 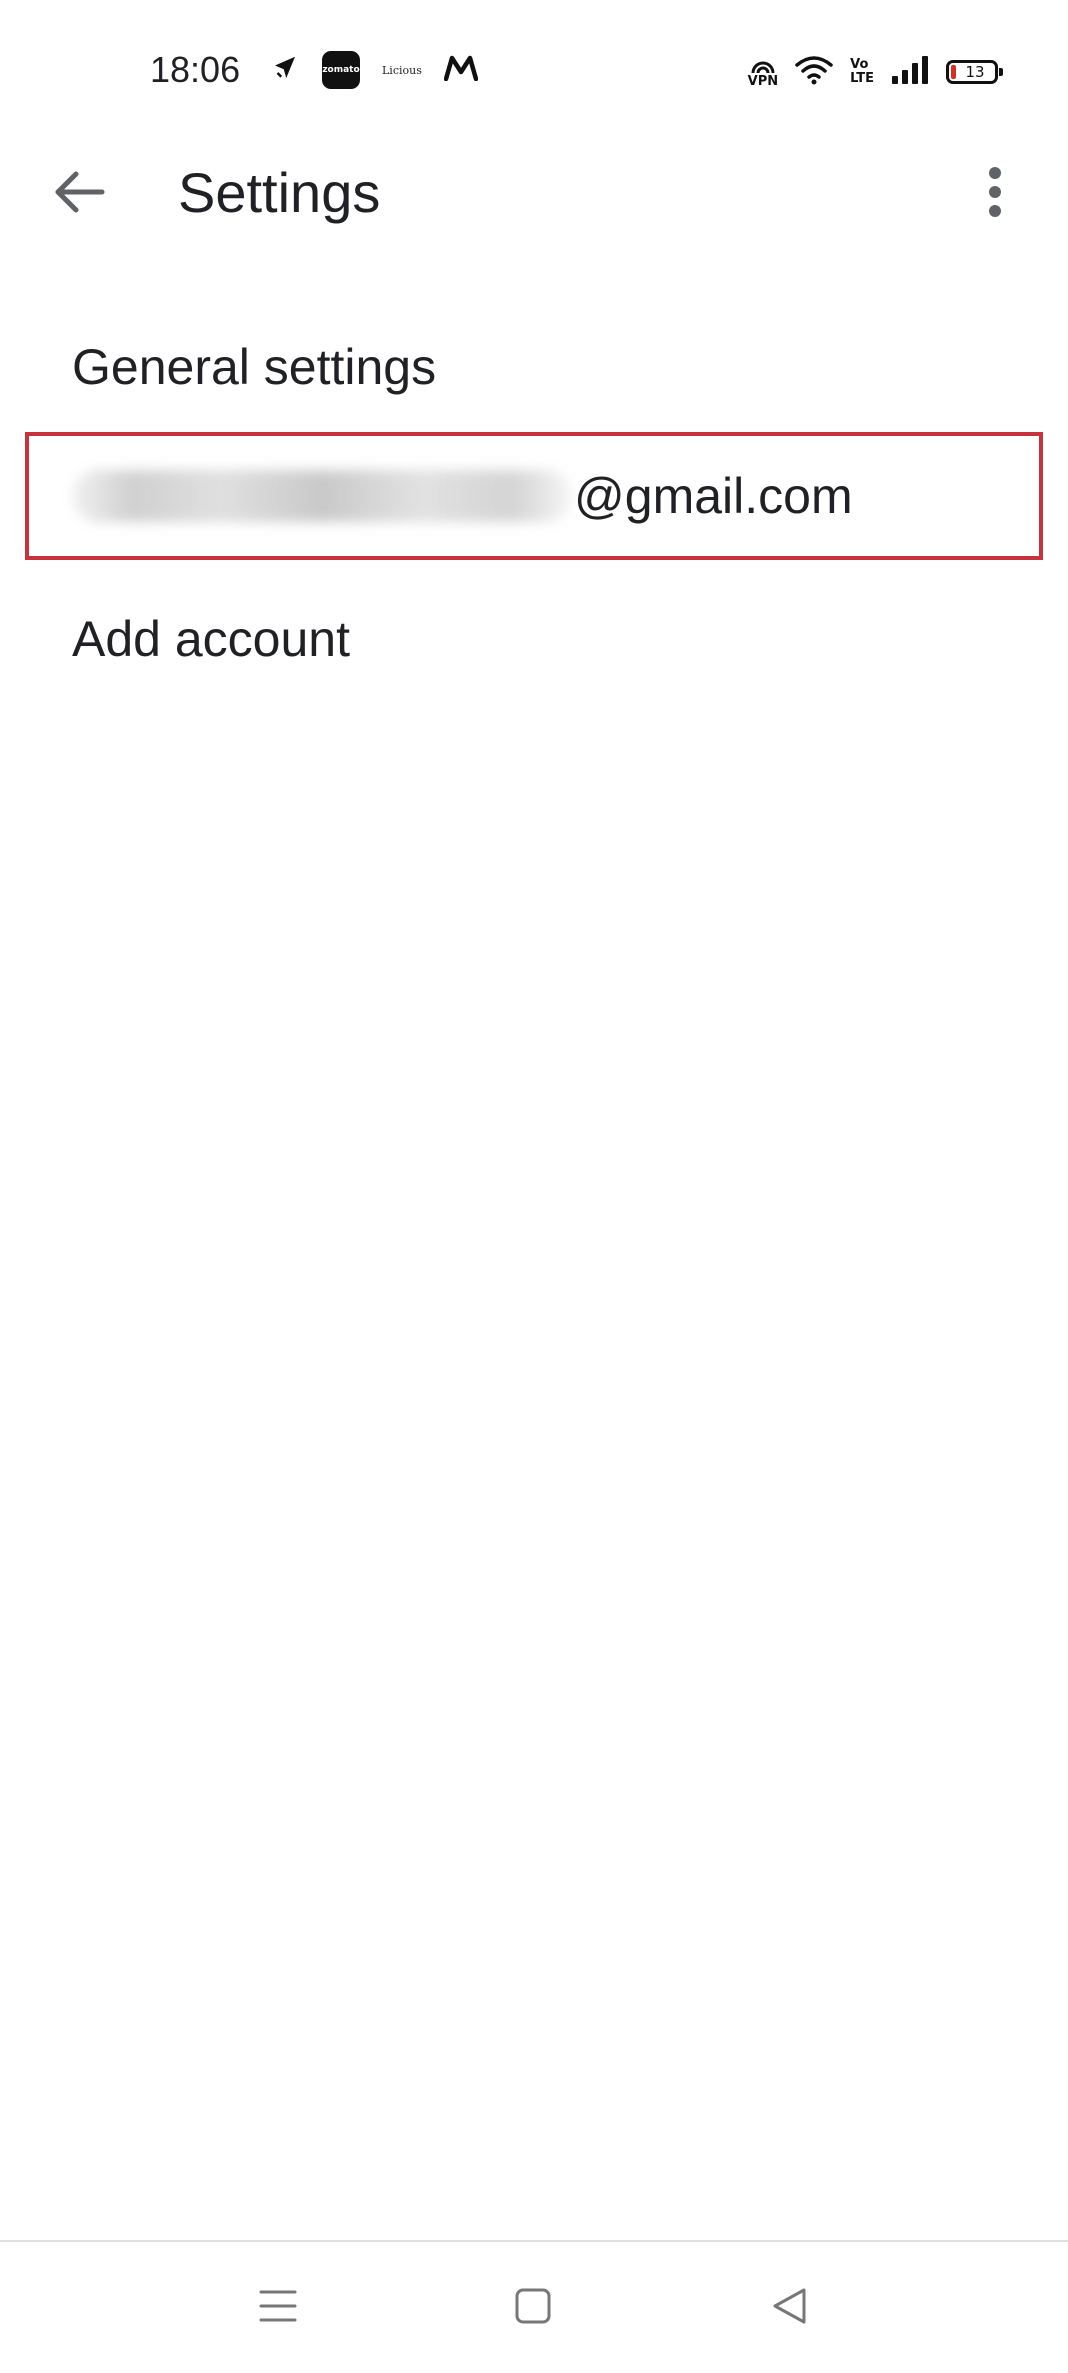 I want to click on recent-apps-button, so click(x=278, y=2308).